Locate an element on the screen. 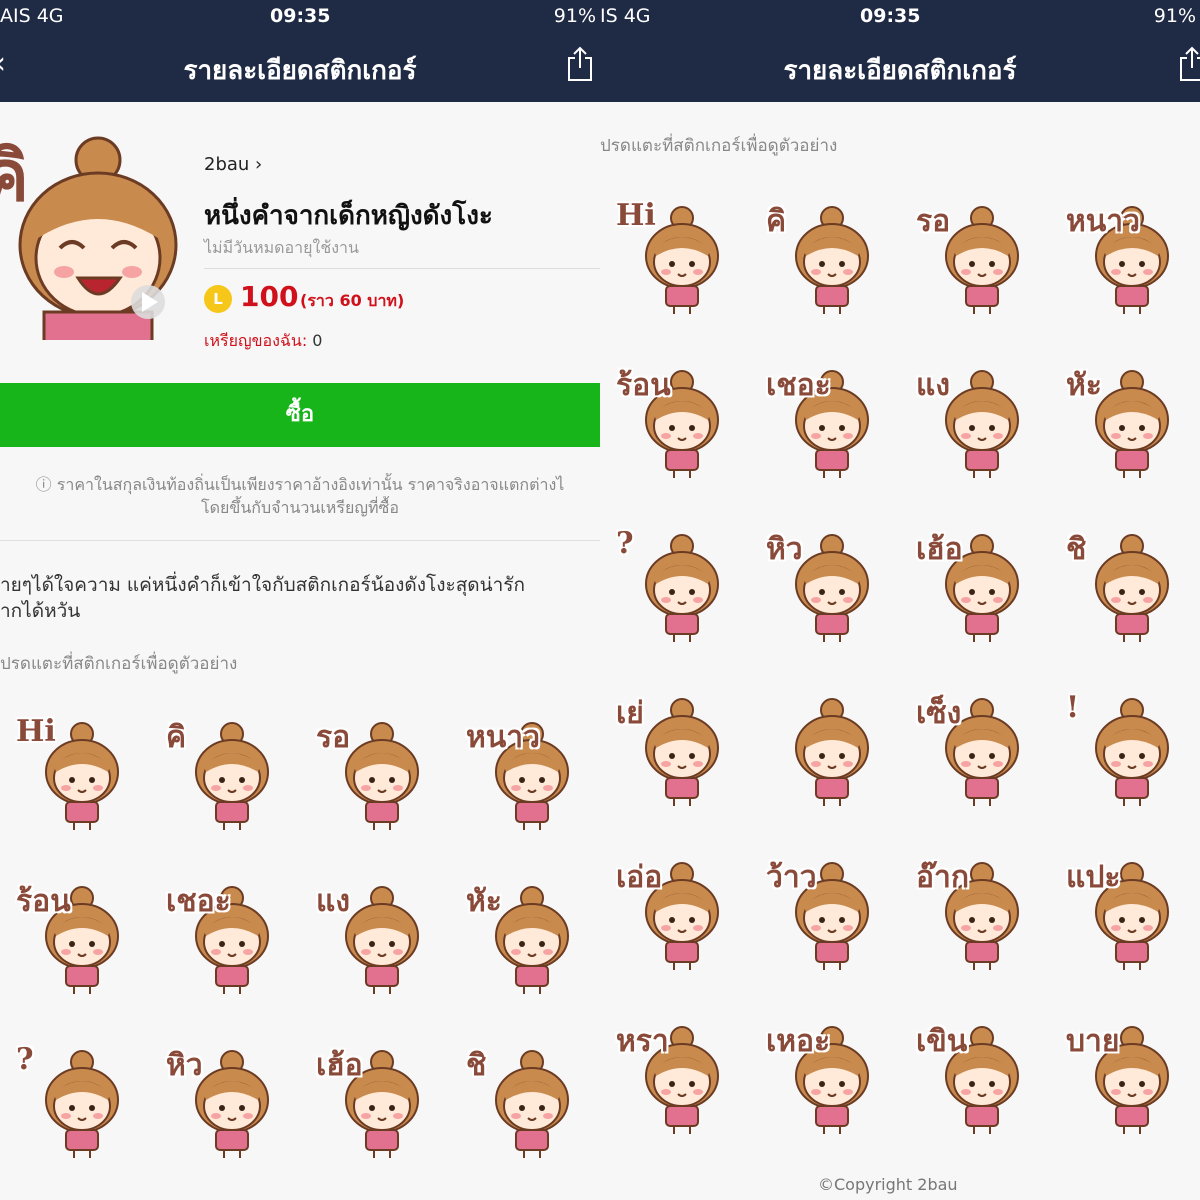 This screenshot has width=1200, height=1200. sticker-word: บาย is located at coordinates (1093, 1041).